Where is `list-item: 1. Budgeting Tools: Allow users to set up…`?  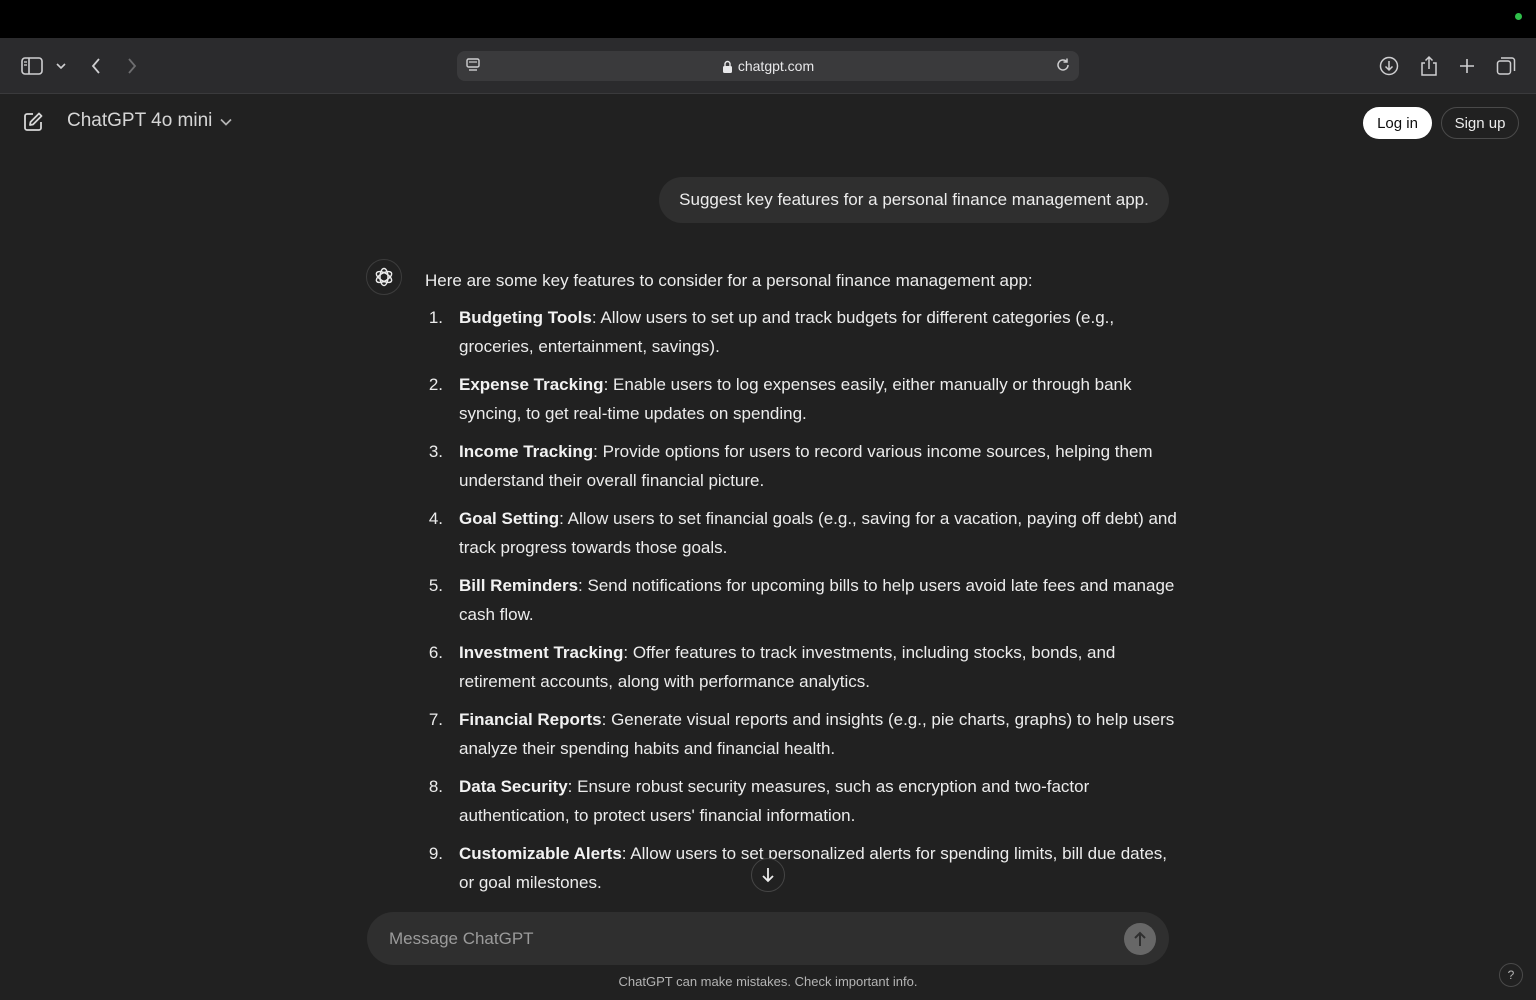 list-item: 1. Budgeting Tools: Allow users to set up… is located at coordinates (771, 332).